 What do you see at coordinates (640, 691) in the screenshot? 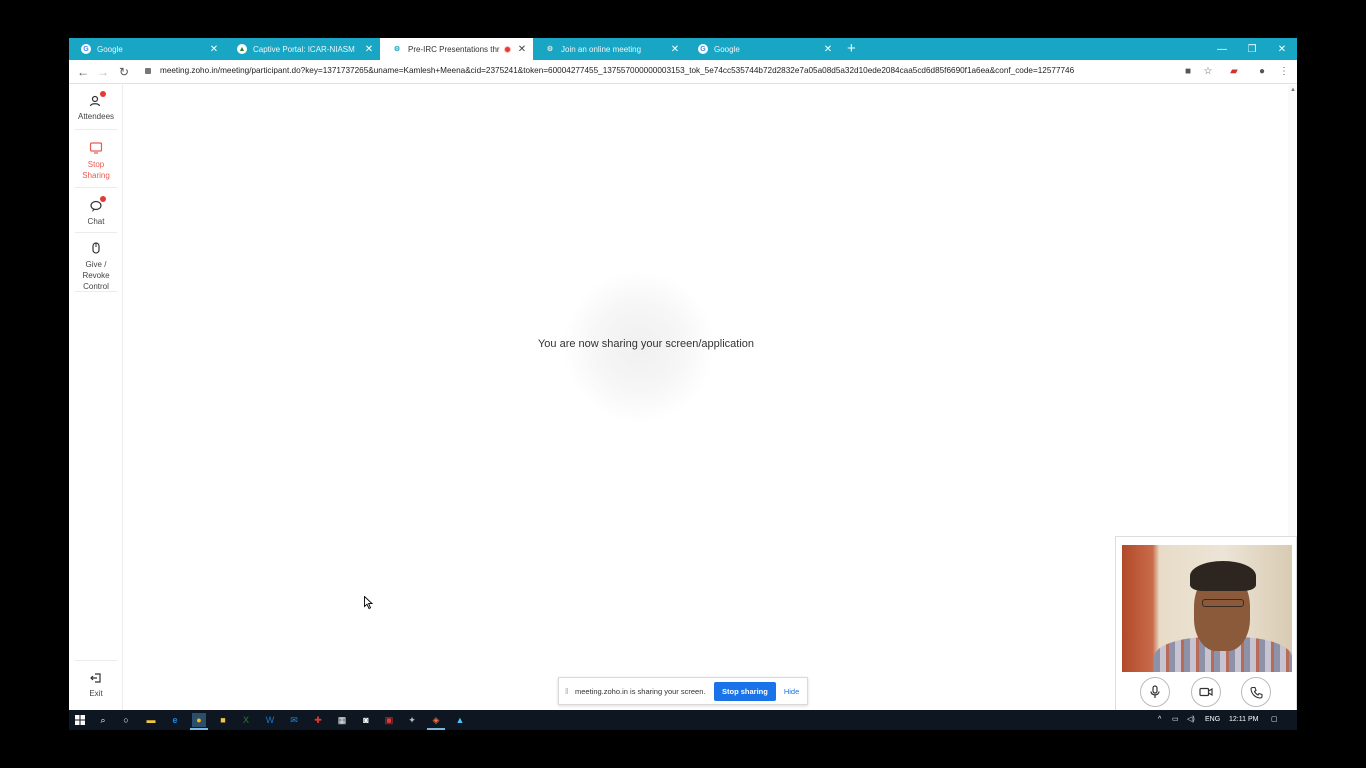
I see `share-notification-text: meeting.zoho.in is sharing your screen.` at bounding box center [640, 691].